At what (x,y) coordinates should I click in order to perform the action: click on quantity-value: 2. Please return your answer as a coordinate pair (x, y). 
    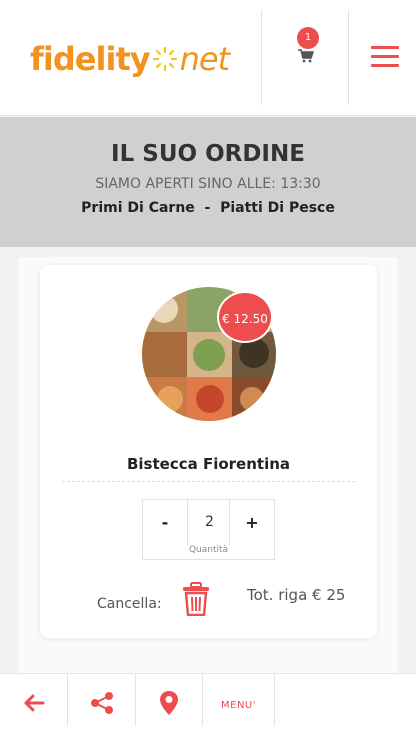
    Looking at the image, I should click on (209, 522).